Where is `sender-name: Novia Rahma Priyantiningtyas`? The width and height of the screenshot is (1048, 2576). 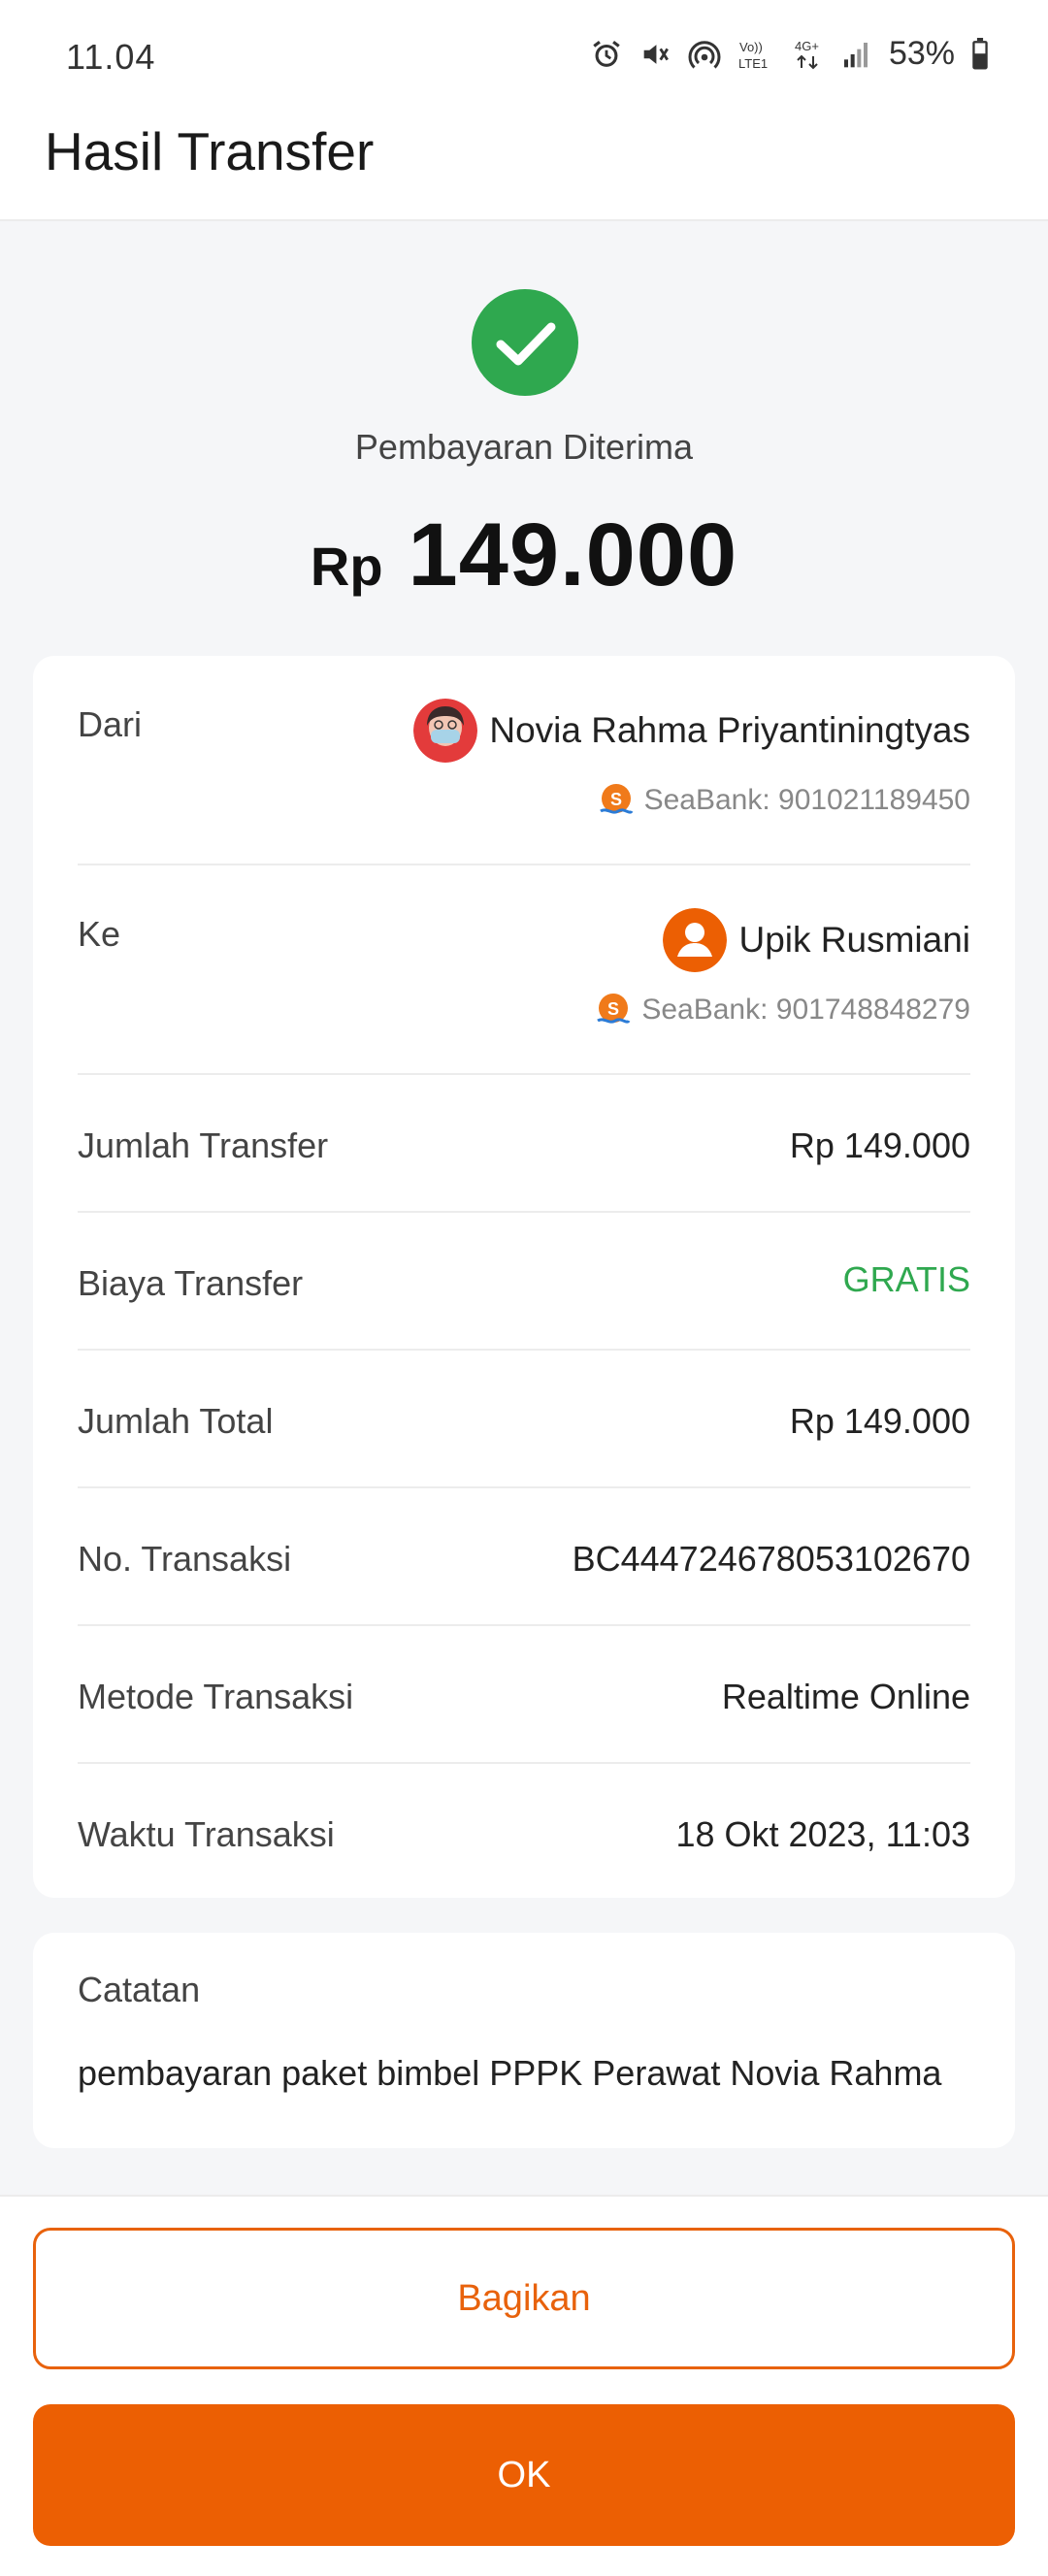 sender-name: Novia Rahma Priyantiningtyas is located at coordinates (729, 730).